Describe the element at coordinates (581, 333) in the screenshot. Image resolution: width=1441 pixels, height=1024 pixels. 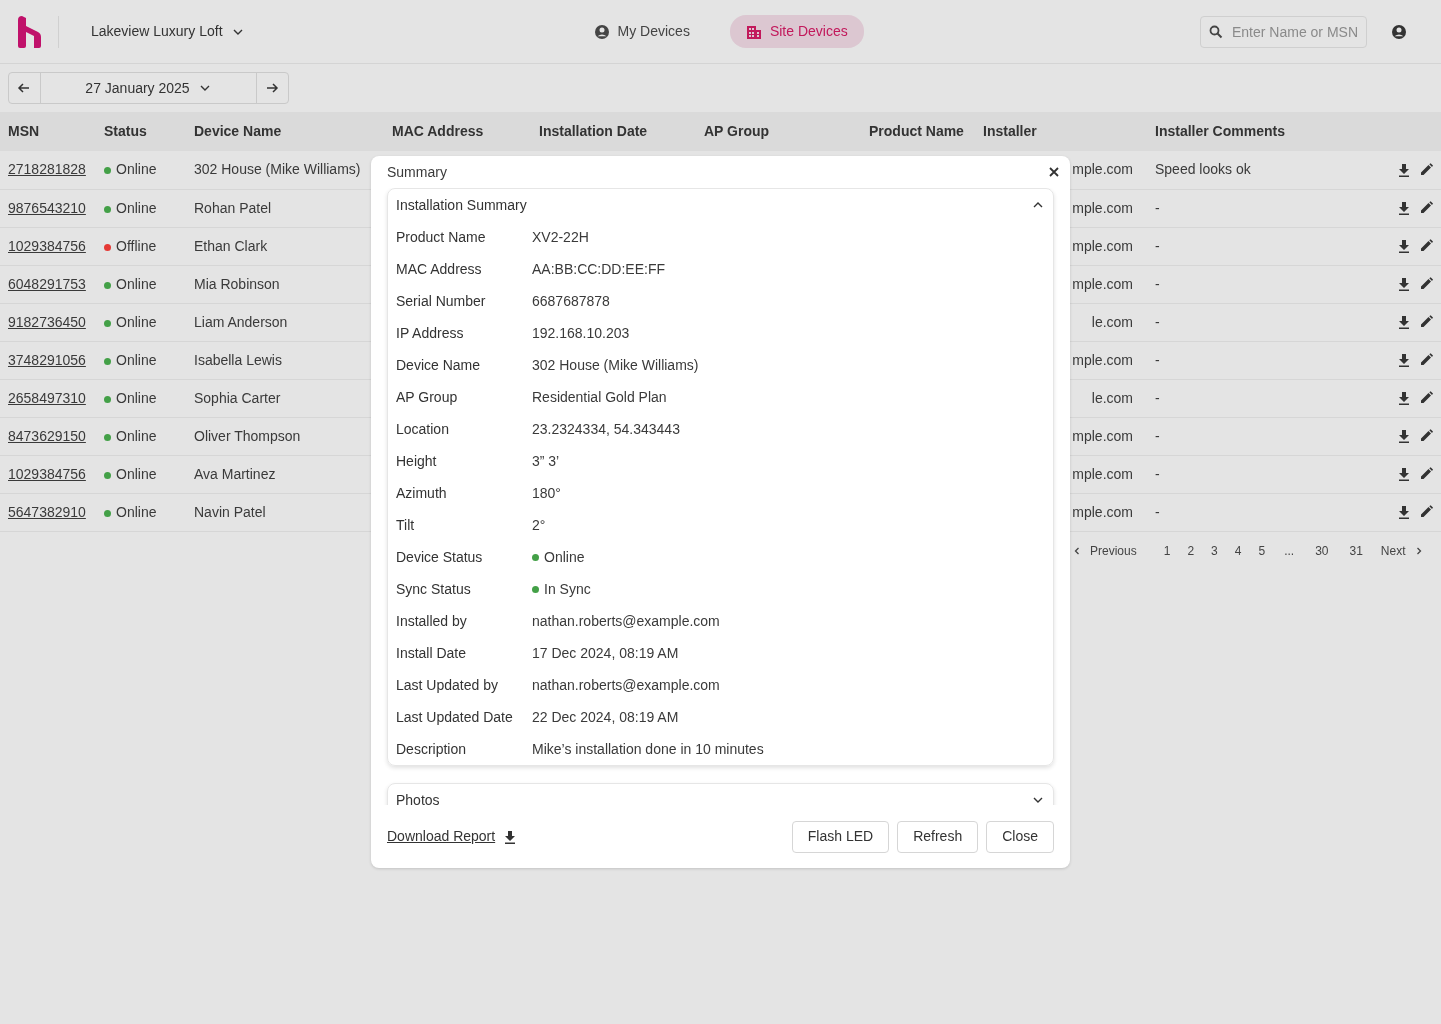
I see `field-value: 192.168.10.203` at that location.